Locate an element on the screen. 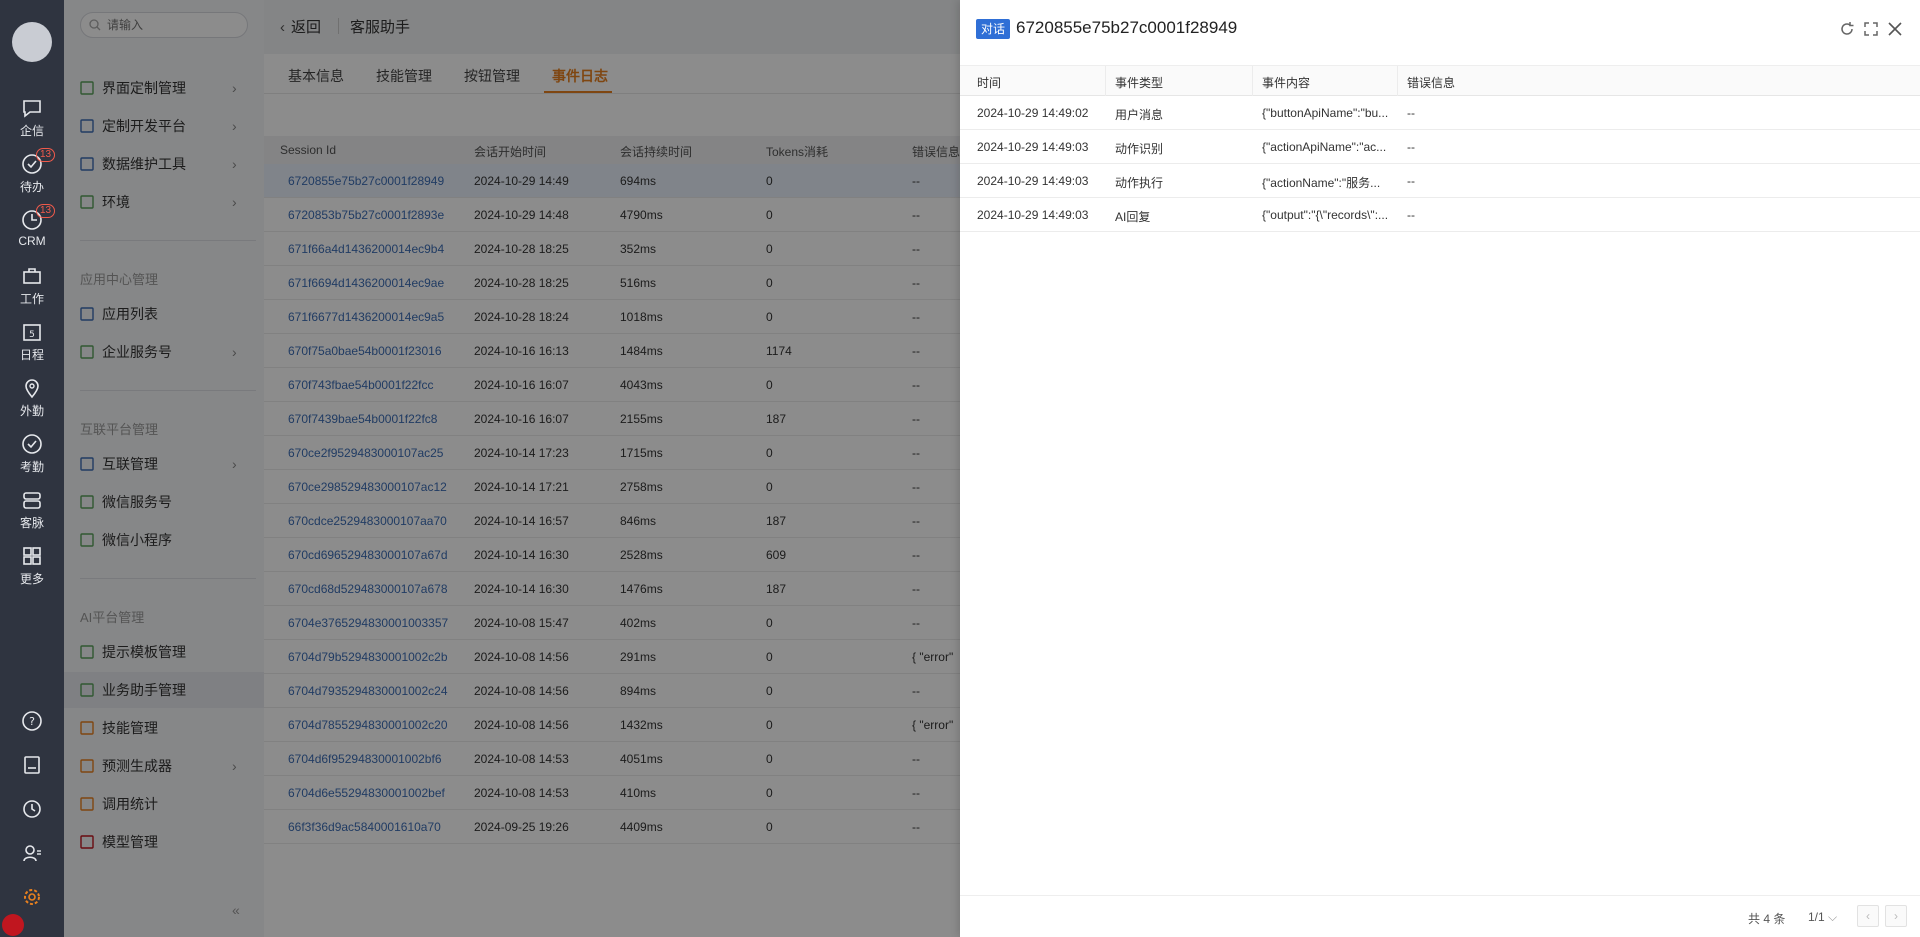  rail-item: 外勤 is located at coordinates (32, 402).